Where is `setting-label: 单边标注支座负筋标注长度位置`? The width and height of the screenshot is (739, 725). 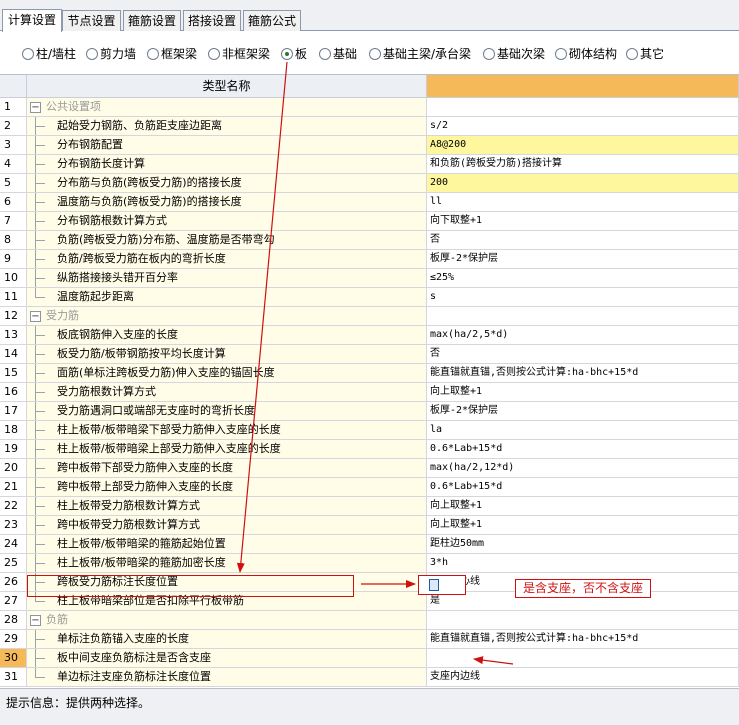 setting-label: 单边标注支座负筋标注长度位置 is located at coordinates (134, 676).